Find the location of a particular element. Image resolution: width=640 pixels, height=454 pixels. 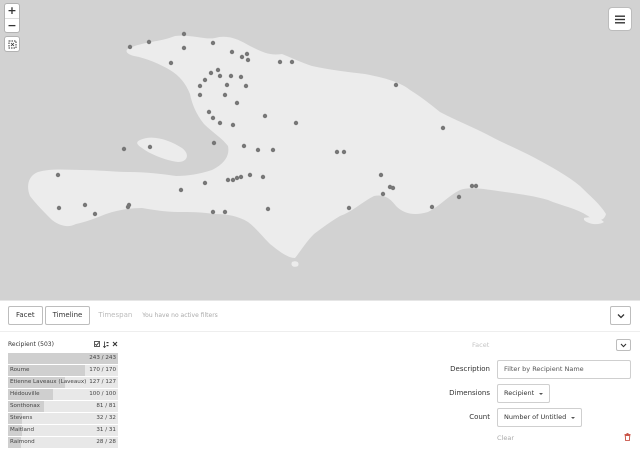

close-icon is located at coordinates (115, 344).